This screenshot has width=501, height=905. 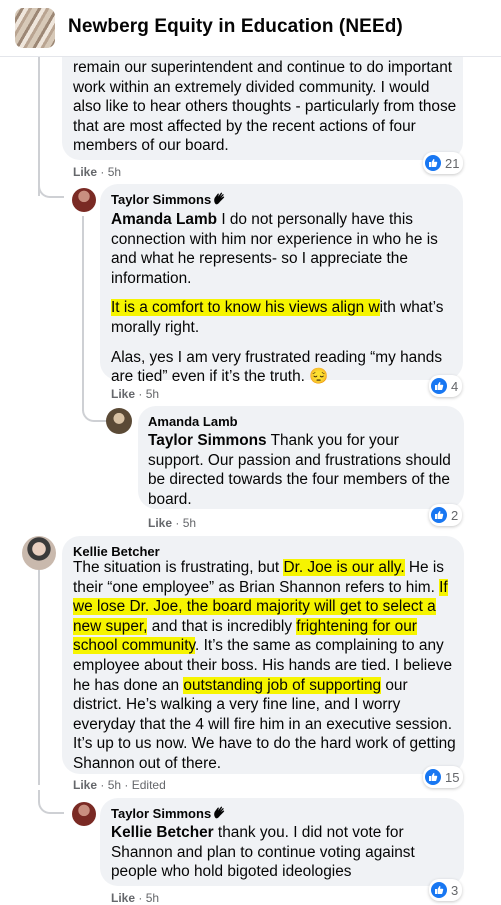 I want to click on reaction-count: 21, so click(x=443, y=163).